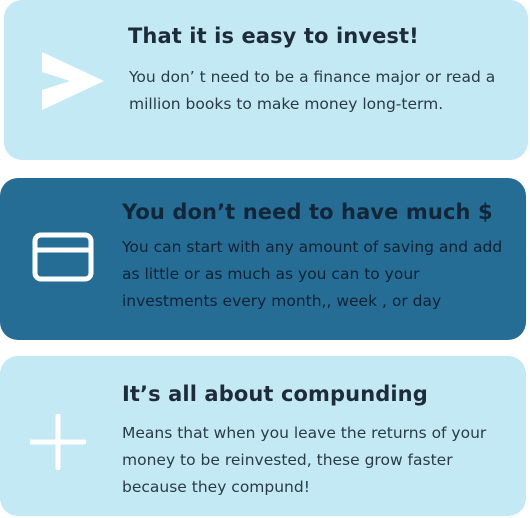  Describe the element at coordinates (273, 36) in the screenshot. I see `card-title: That it is easy to invest!` at that location.